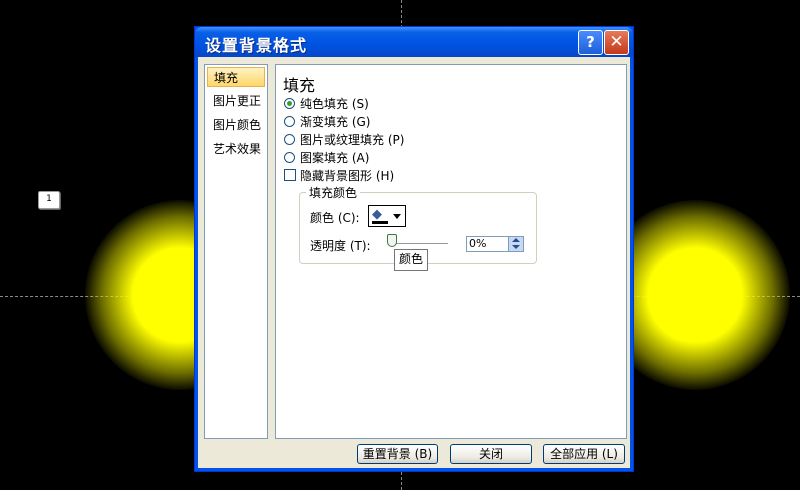  I want to click on nav-item-fill: 填充, so click(236, 77).